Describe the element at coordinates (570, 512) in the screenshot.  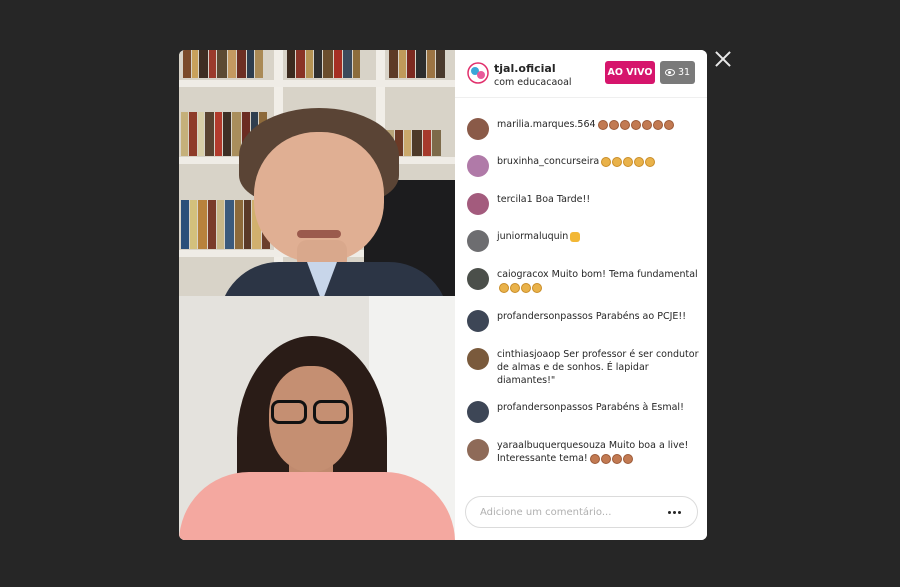
I see `comment-input` at that location.